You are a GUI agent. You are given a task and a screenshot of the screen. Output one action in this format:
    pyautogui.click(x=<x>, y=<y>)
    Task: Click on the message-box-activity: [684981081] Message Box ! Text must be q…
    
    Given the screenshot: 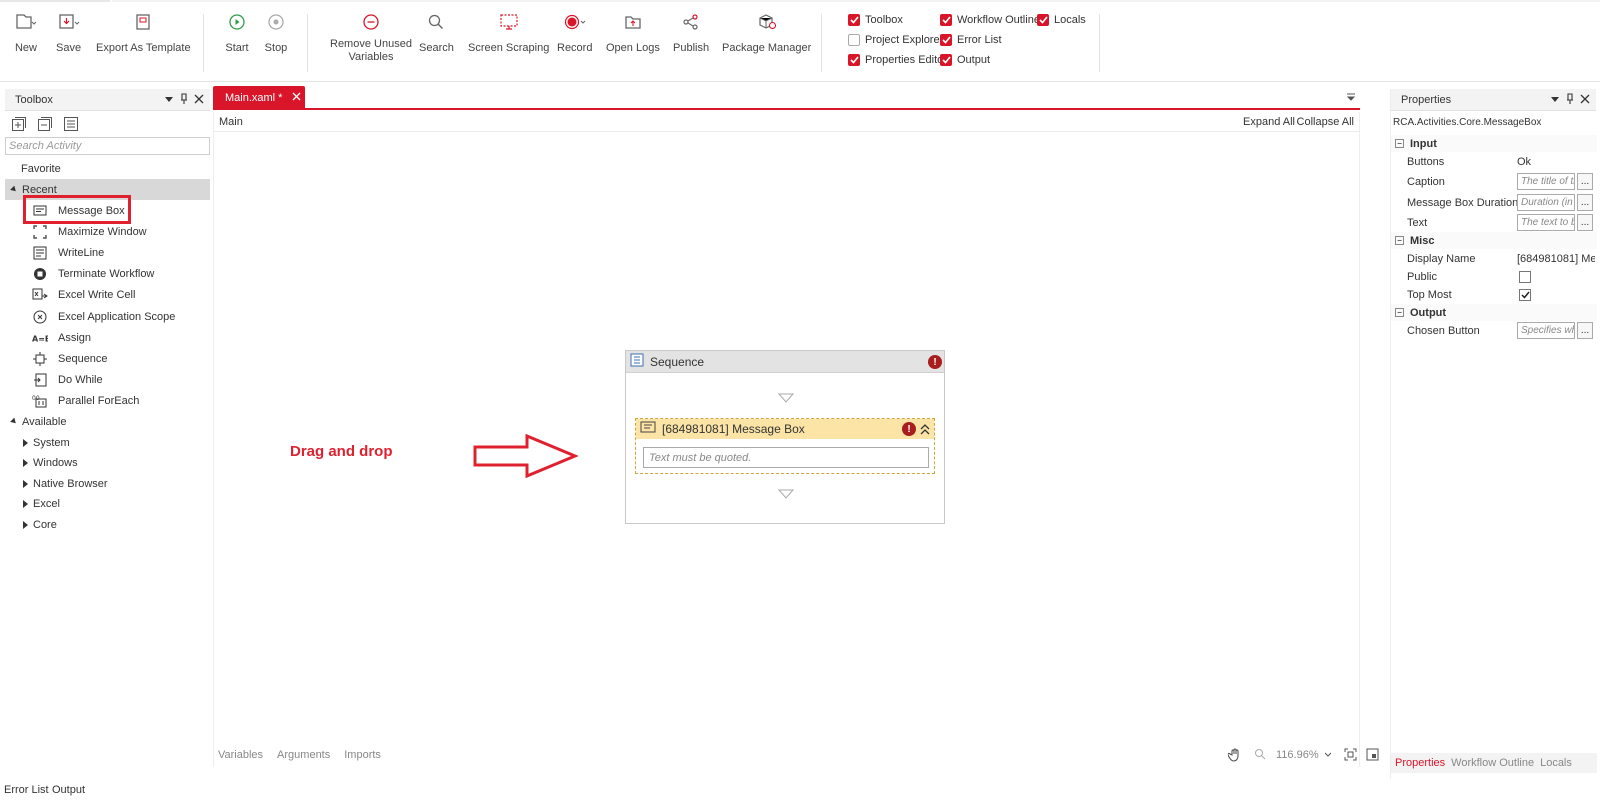 What is the action you would take?
    pyautogui.click(x=785, y=446)
    